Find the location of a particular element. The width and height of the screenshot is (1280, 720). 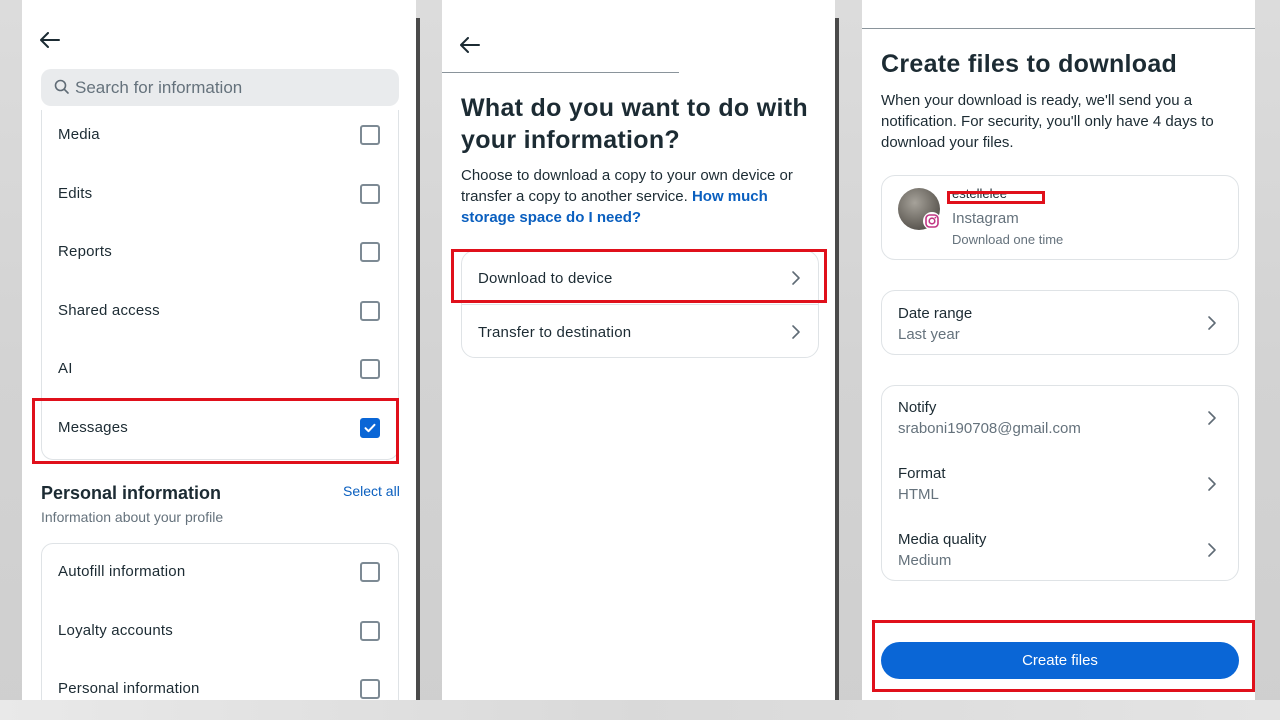

date-range-value: Last year is located at coordinates (929, 334).